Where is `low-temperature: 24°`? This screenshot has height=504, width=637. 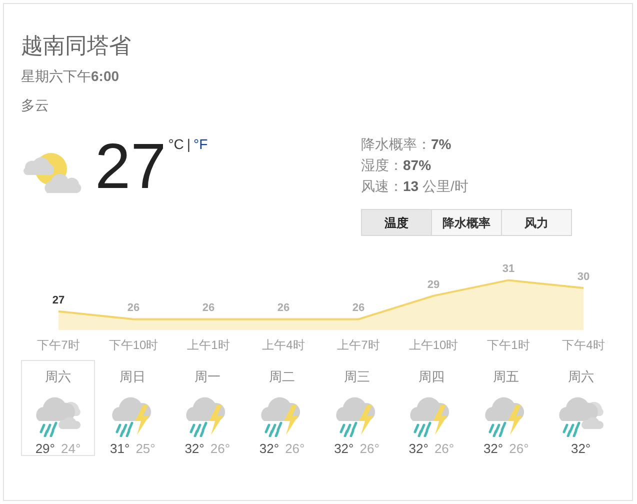
low-temperature: 24° is located at coordinates (71, 449).